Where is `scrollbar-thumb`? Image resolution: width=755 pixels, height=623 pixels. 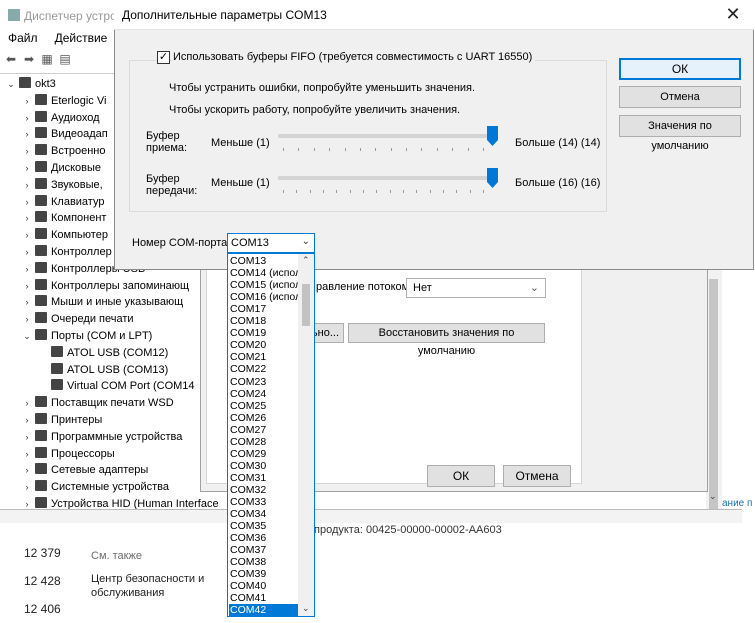
scrollbar-thumb is located at coordinates (713, 399).